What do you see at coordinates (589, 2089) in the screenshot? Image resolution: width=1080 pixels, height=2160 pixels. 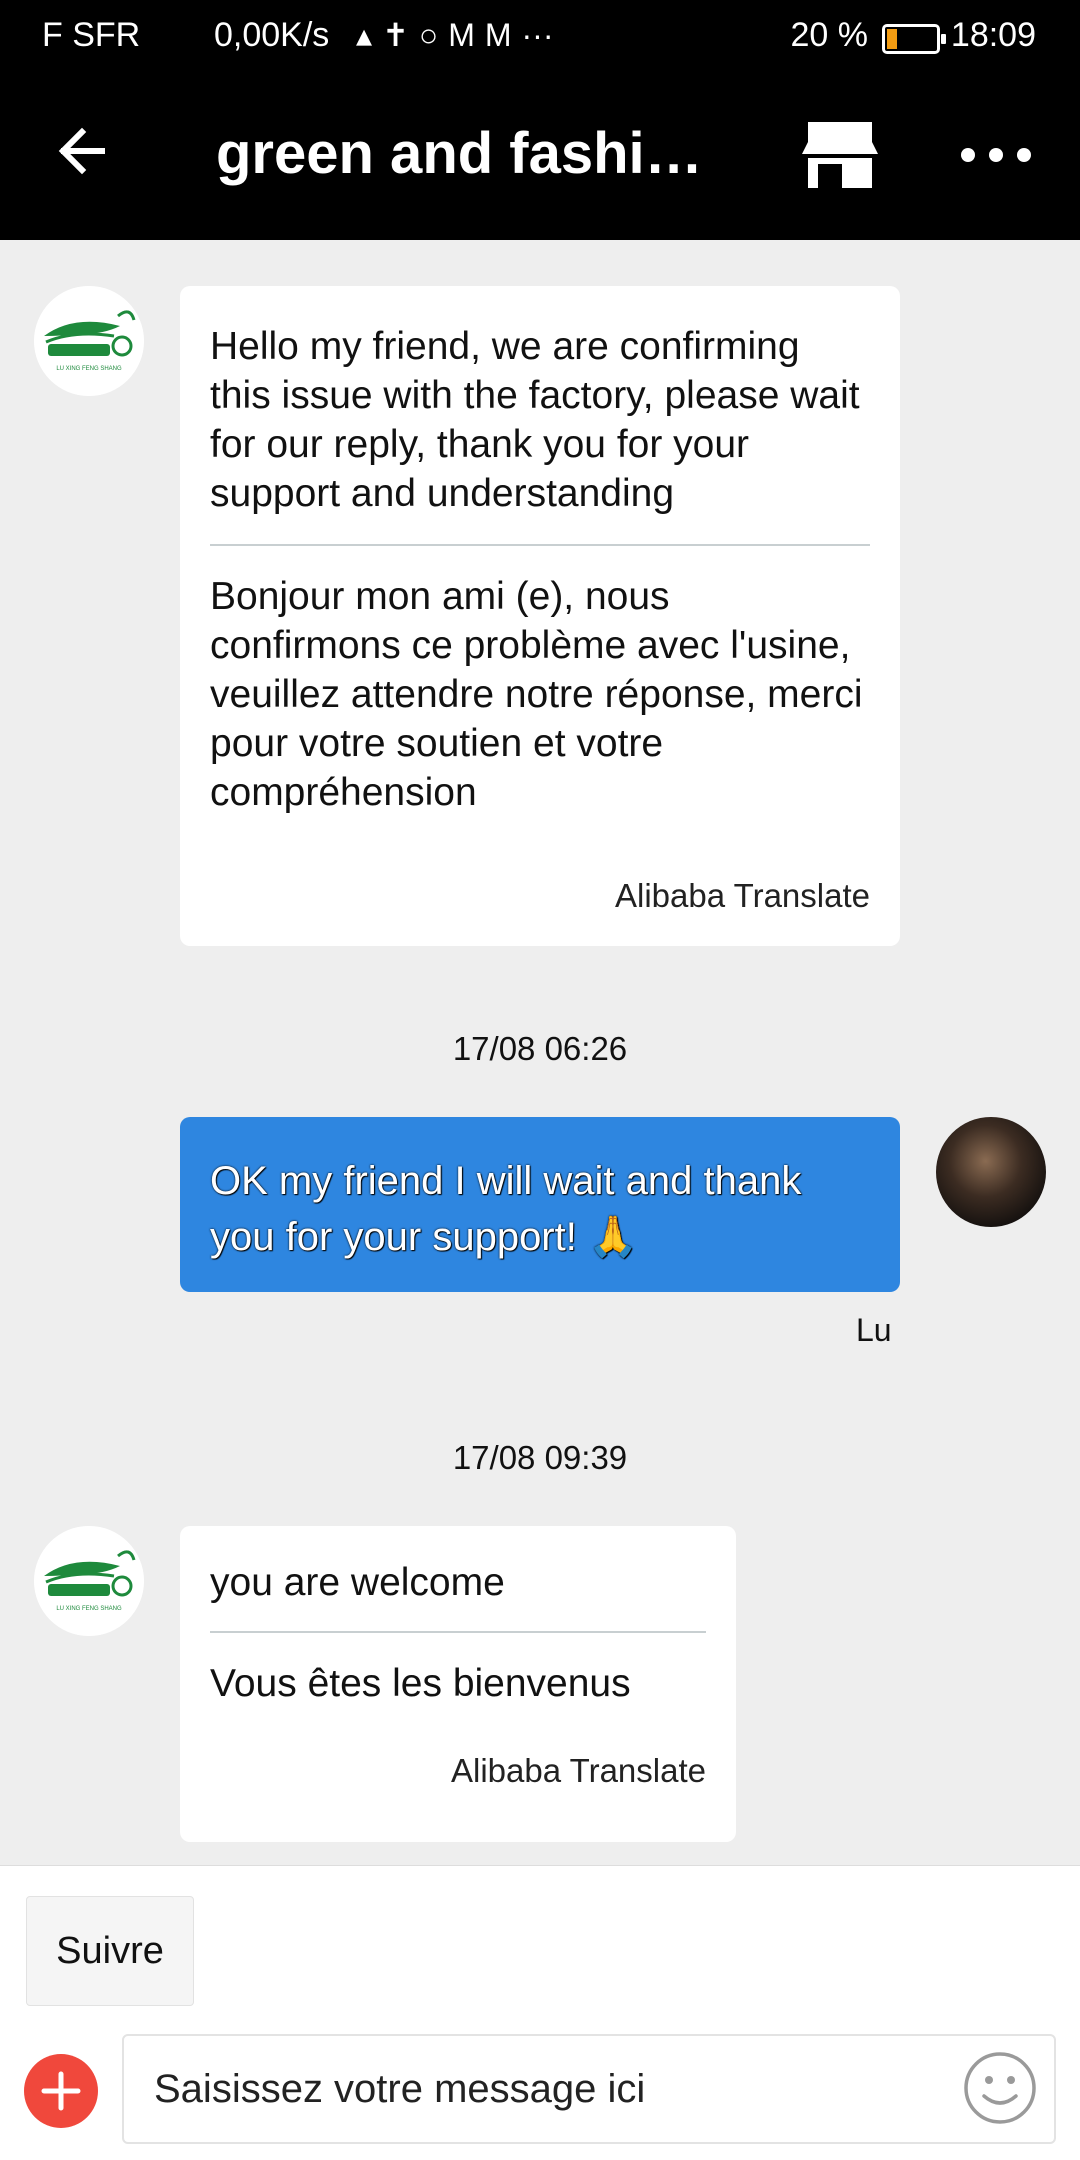 I see `message-input` at bounding box center [589, 2089].